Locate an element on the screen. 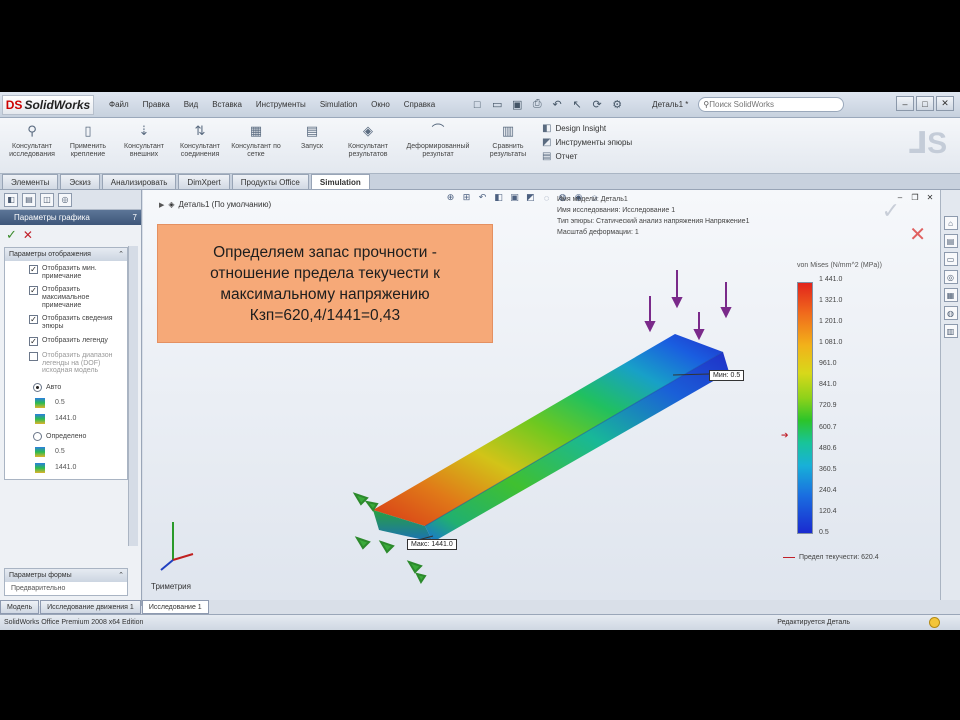 The image size is (960, 720). tab-evaluate: Анализировать is located at coordinates (139, 181).